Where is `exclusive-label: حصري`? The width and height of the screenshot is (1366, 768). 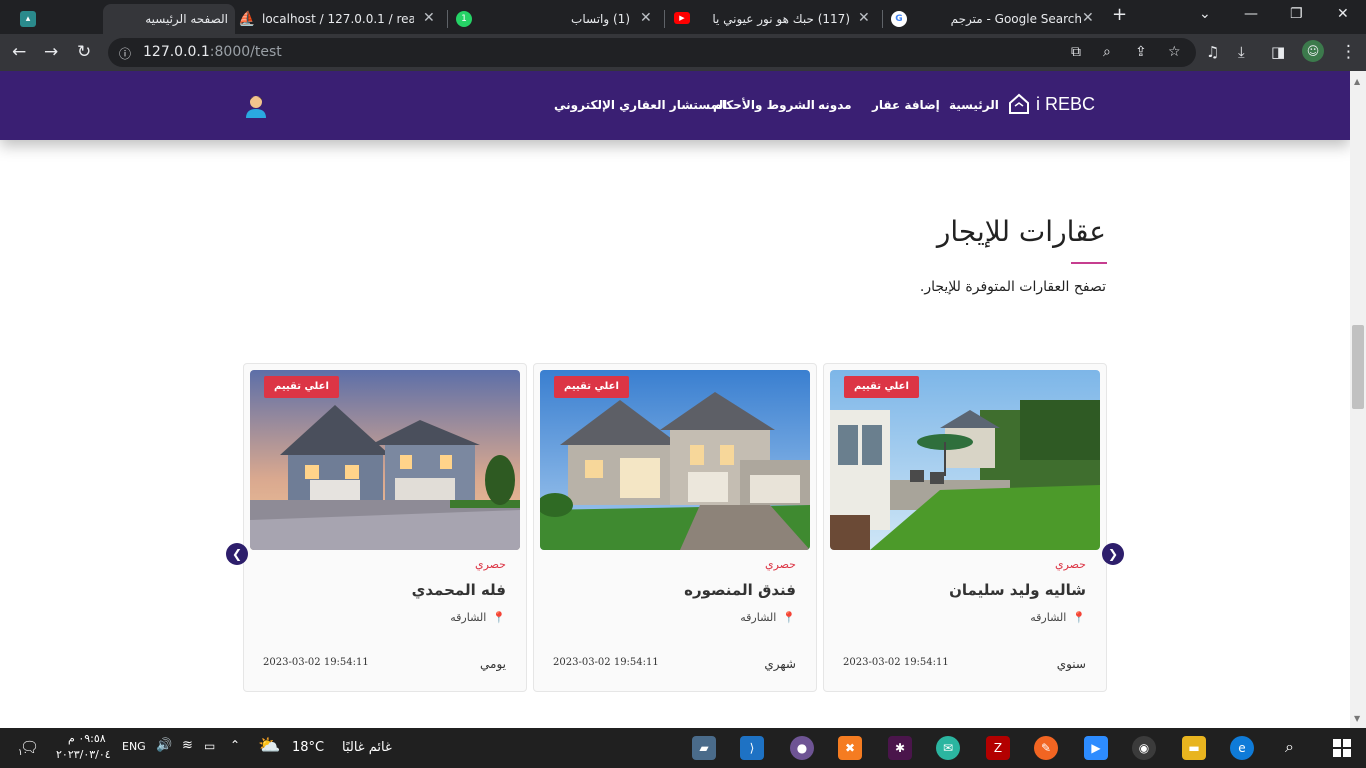
exclusive-label: حصري is located at coordinates (1070, 564).